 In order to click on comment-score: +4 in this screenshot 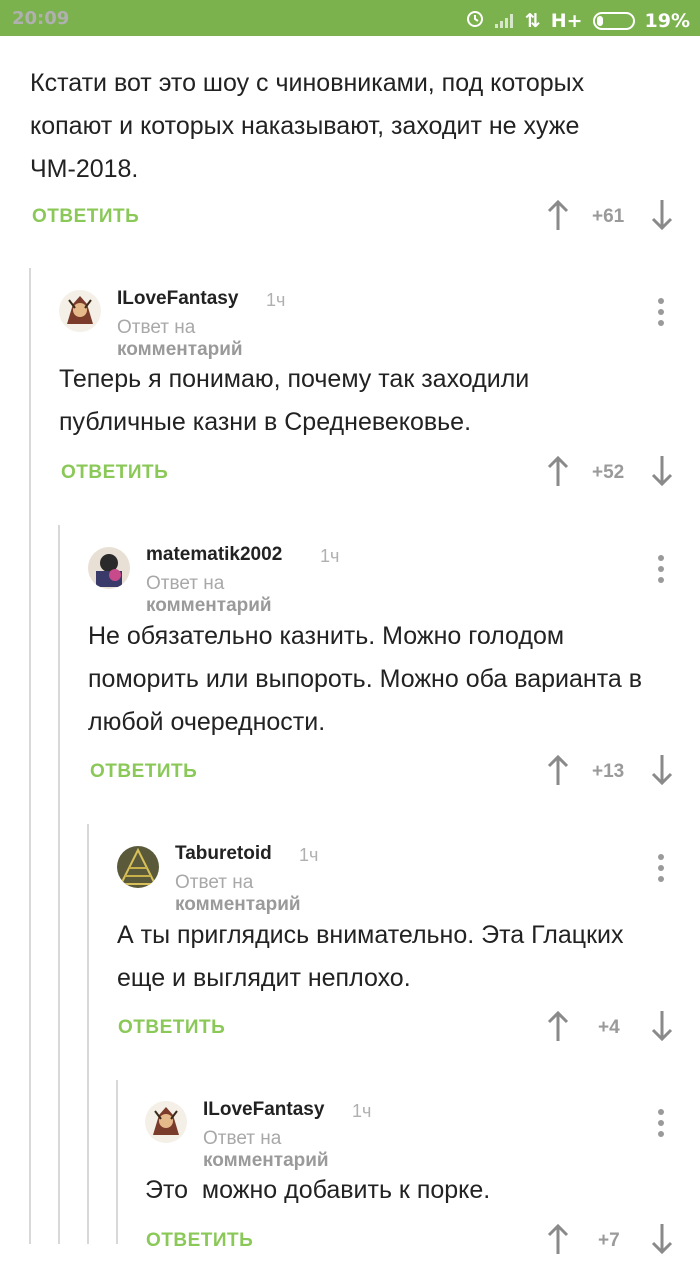, I will do `click(609, 1027)`.